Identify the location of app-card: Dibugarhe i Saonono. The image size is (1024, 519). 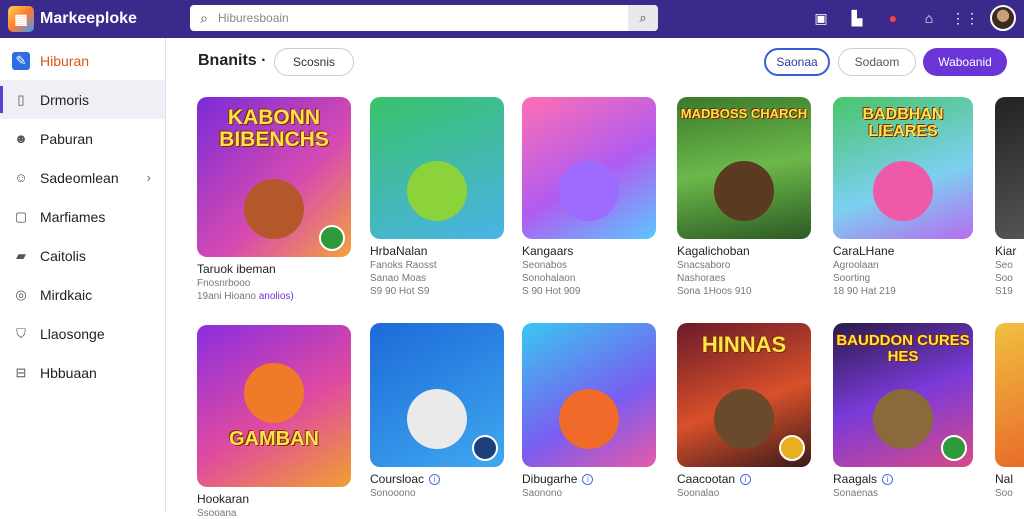
(600, 411).